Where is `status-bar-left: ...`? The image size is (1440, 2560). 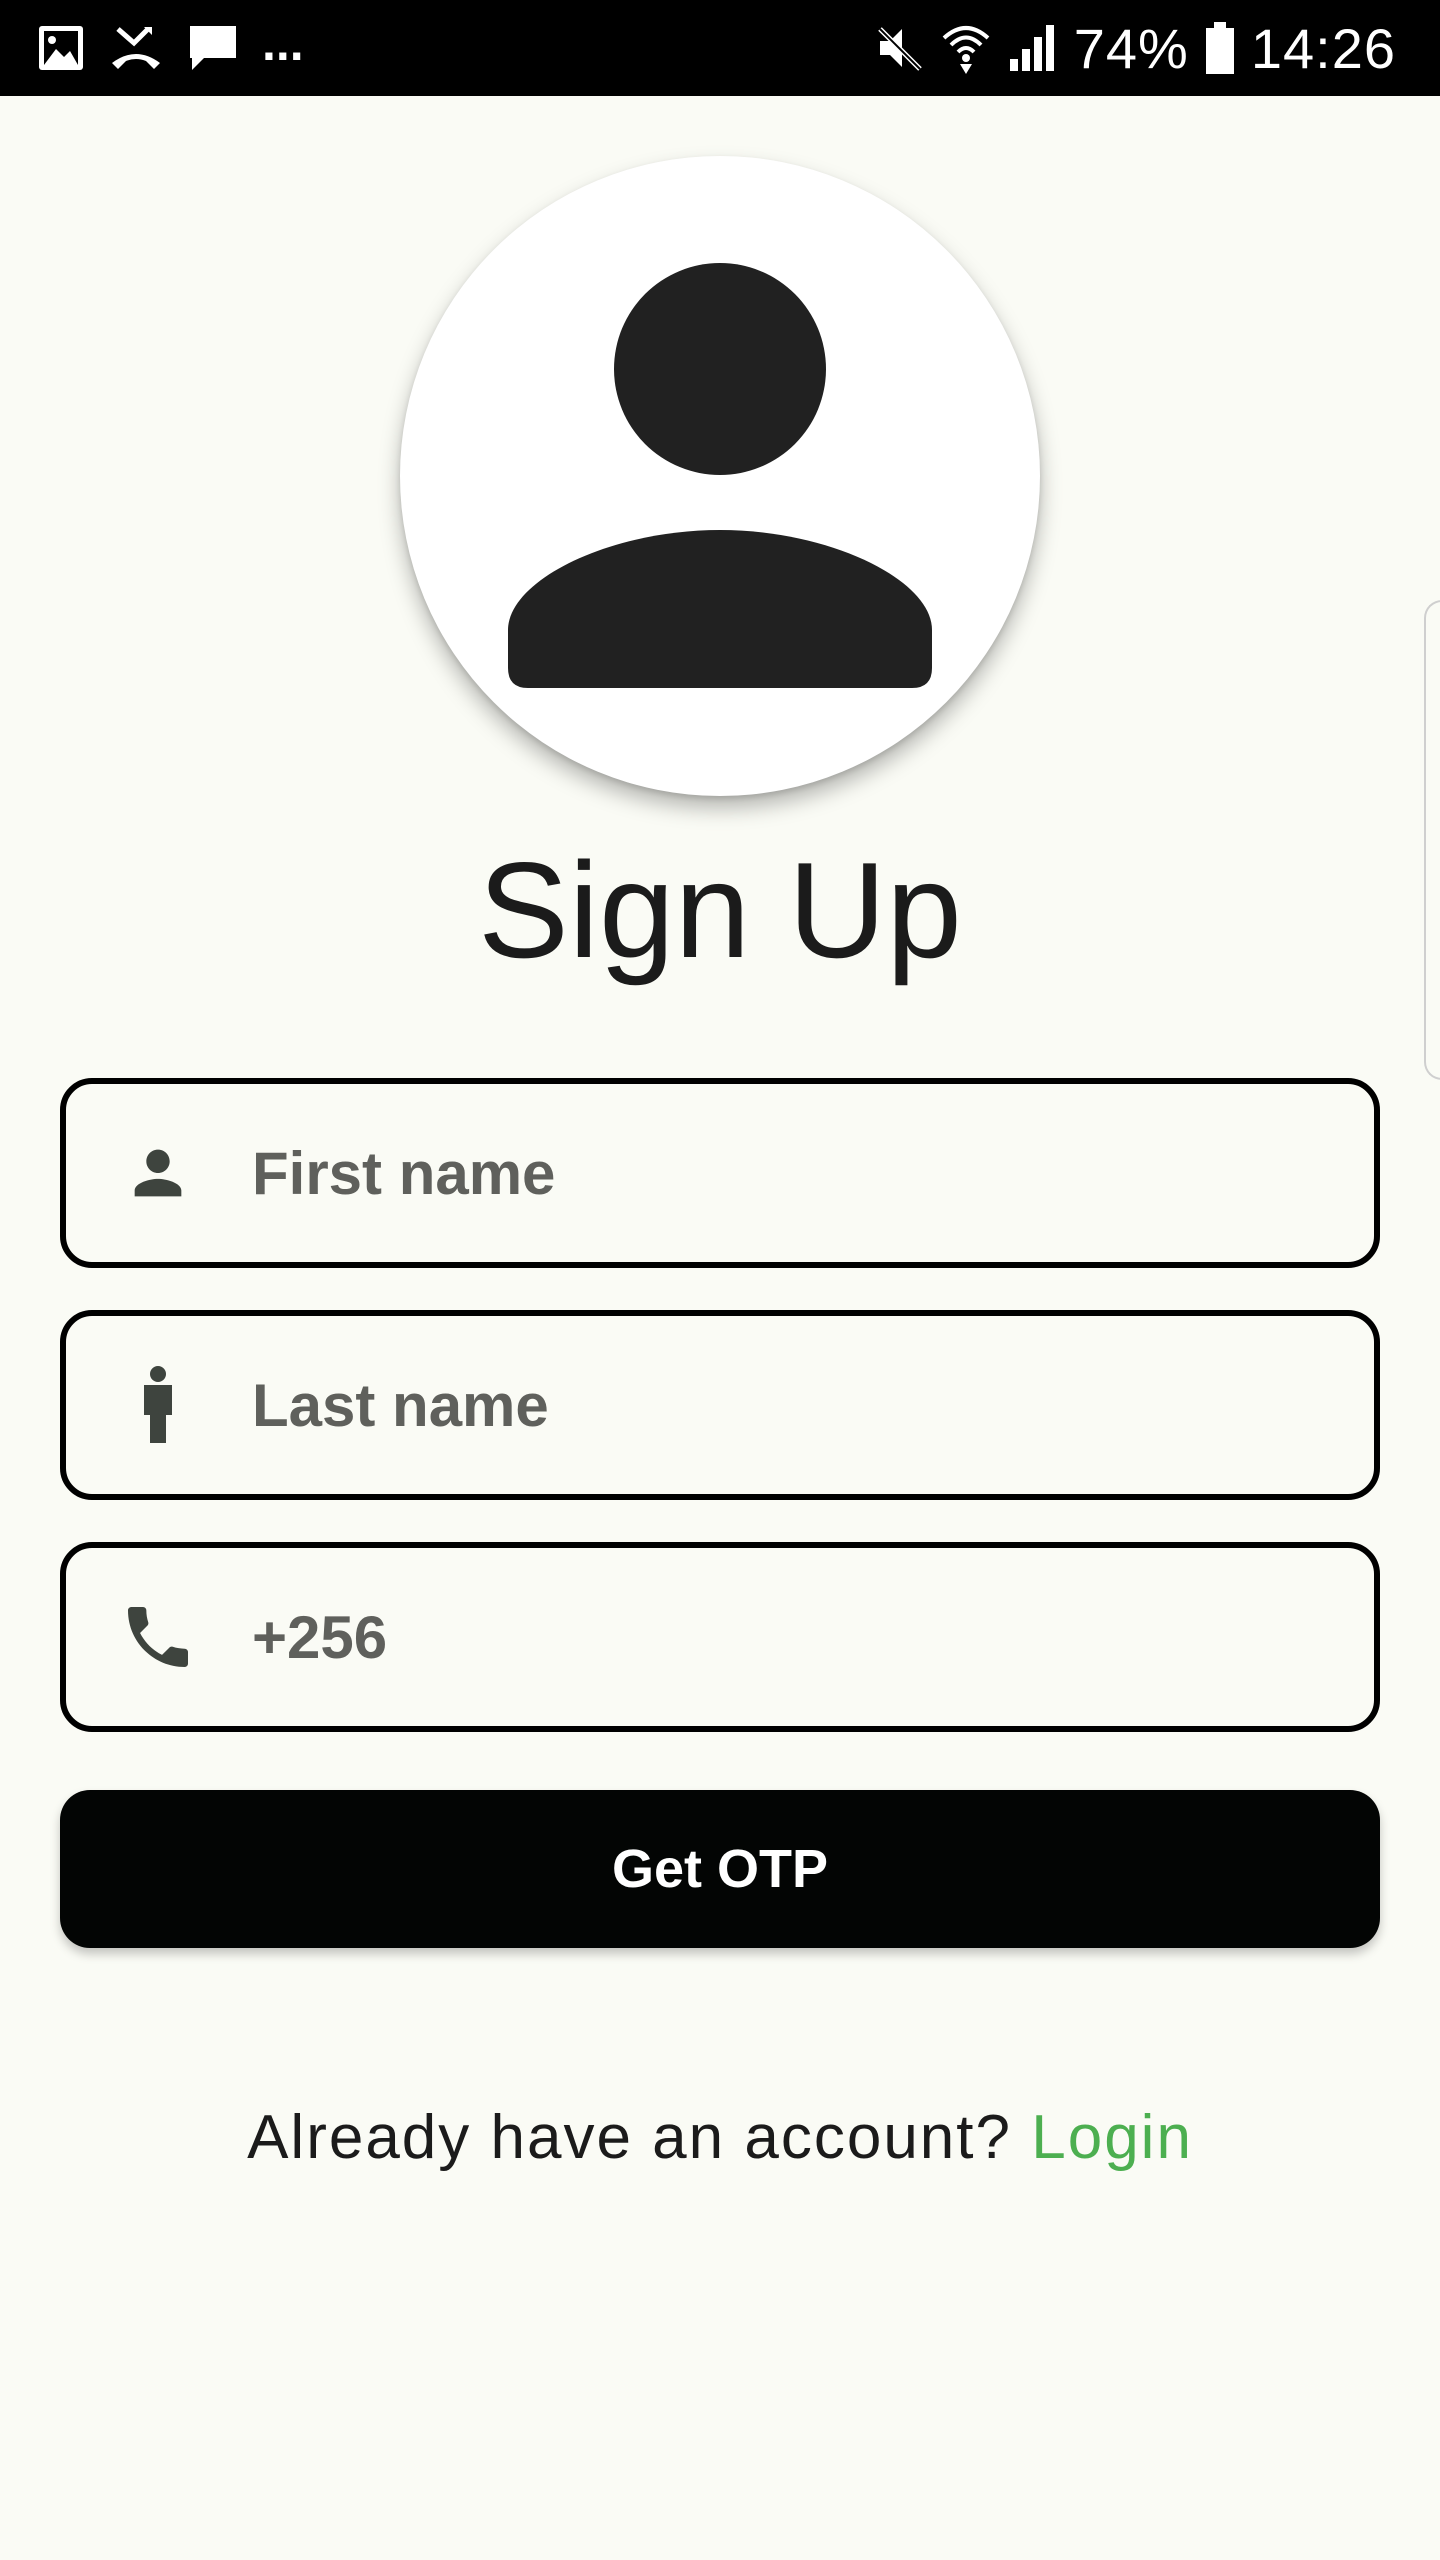
status-bar-left: ... is located at coordinates (170, 48).